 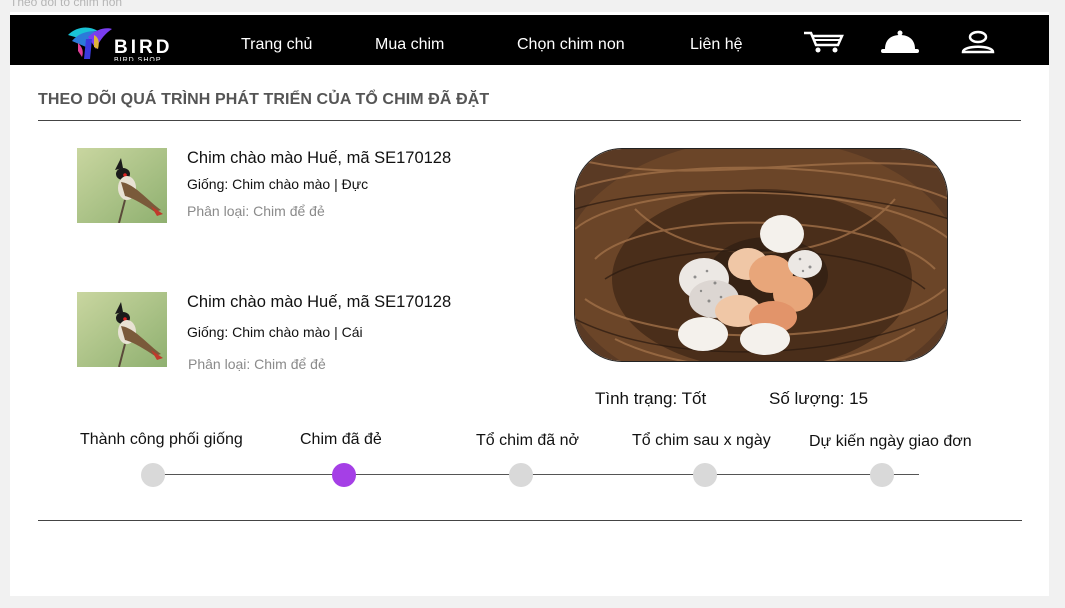 What do you see at coordinates (530, 520) in the screenshot?
I see `bottom-divider` at bounding box center [530, 520].